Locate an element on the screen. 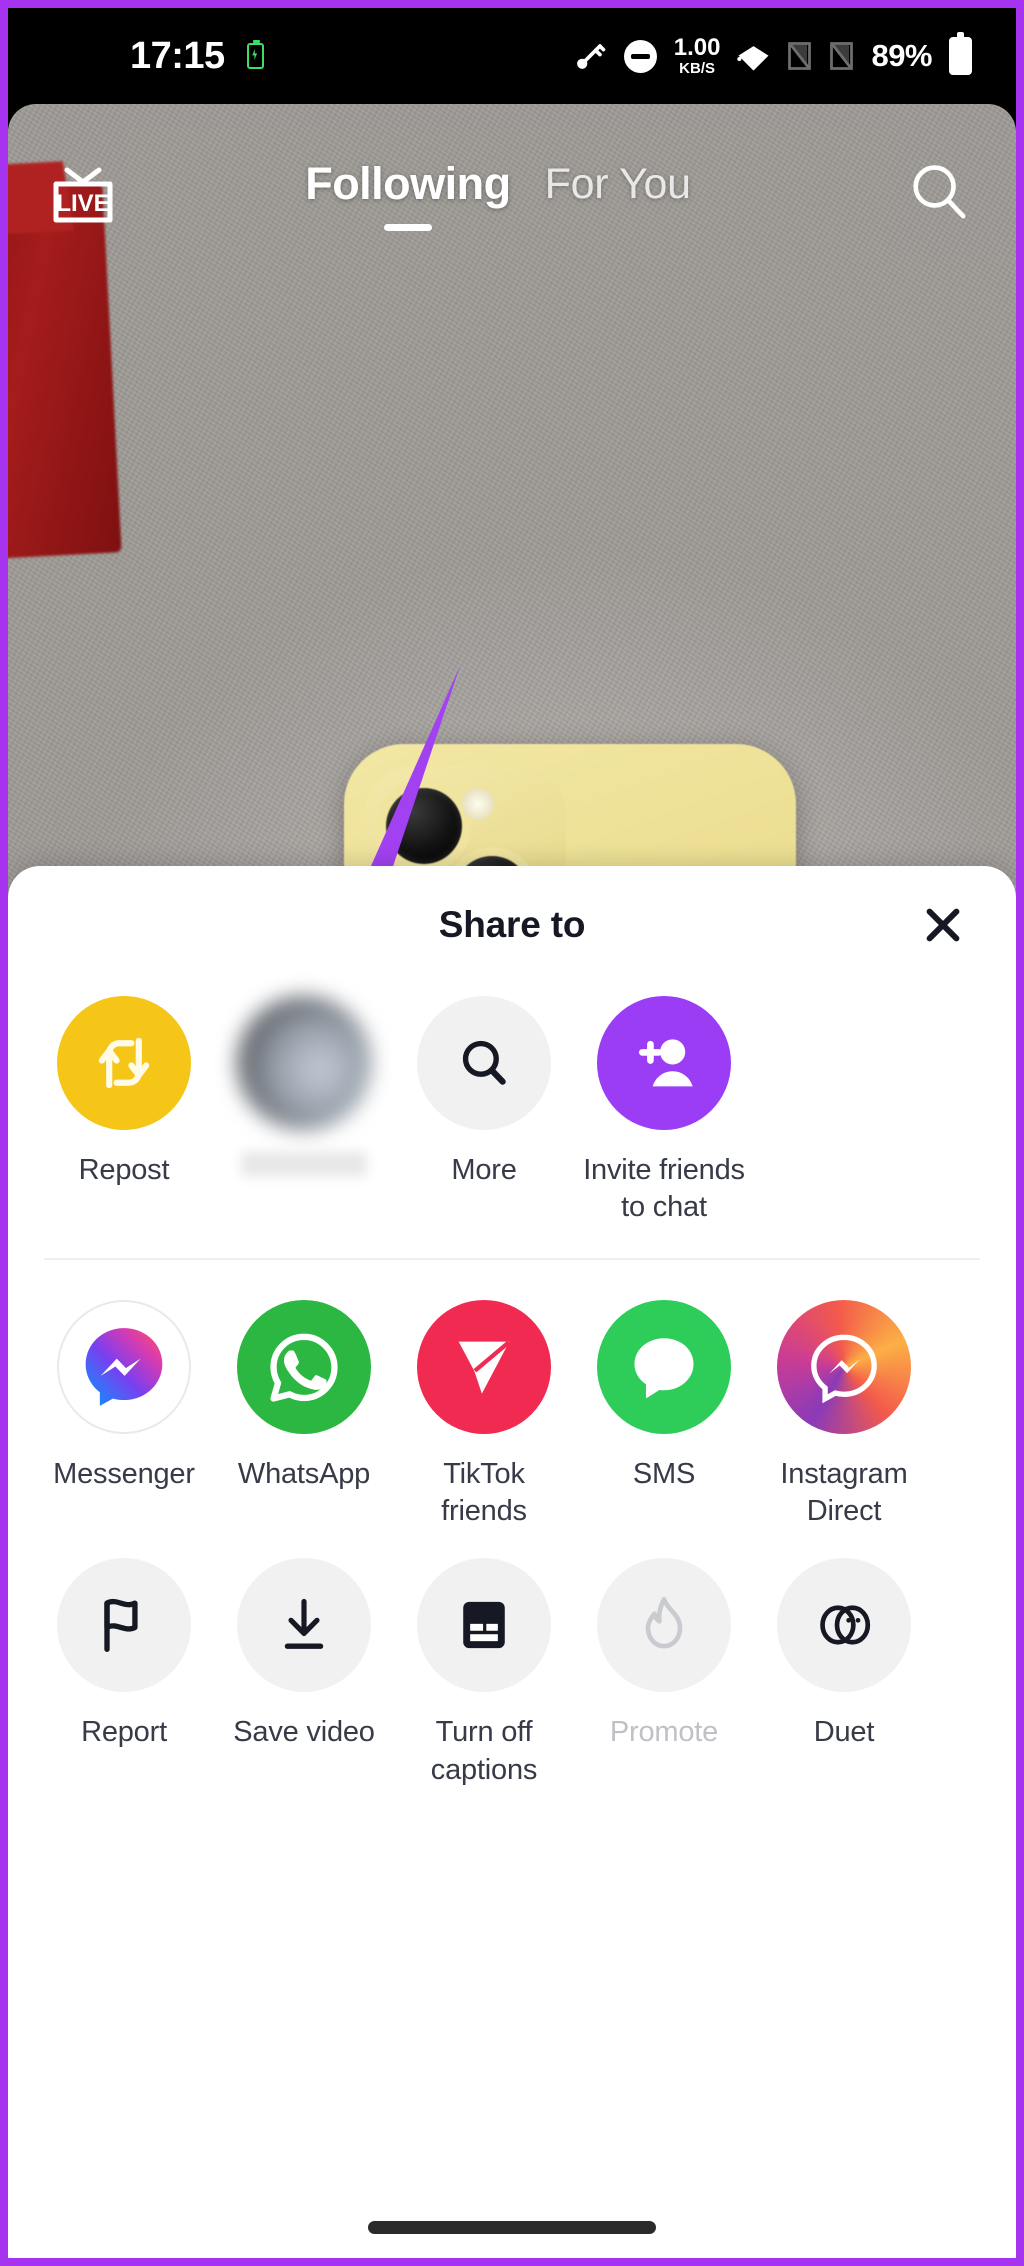  invite-friends-button is located at coordinates (664, 1063).